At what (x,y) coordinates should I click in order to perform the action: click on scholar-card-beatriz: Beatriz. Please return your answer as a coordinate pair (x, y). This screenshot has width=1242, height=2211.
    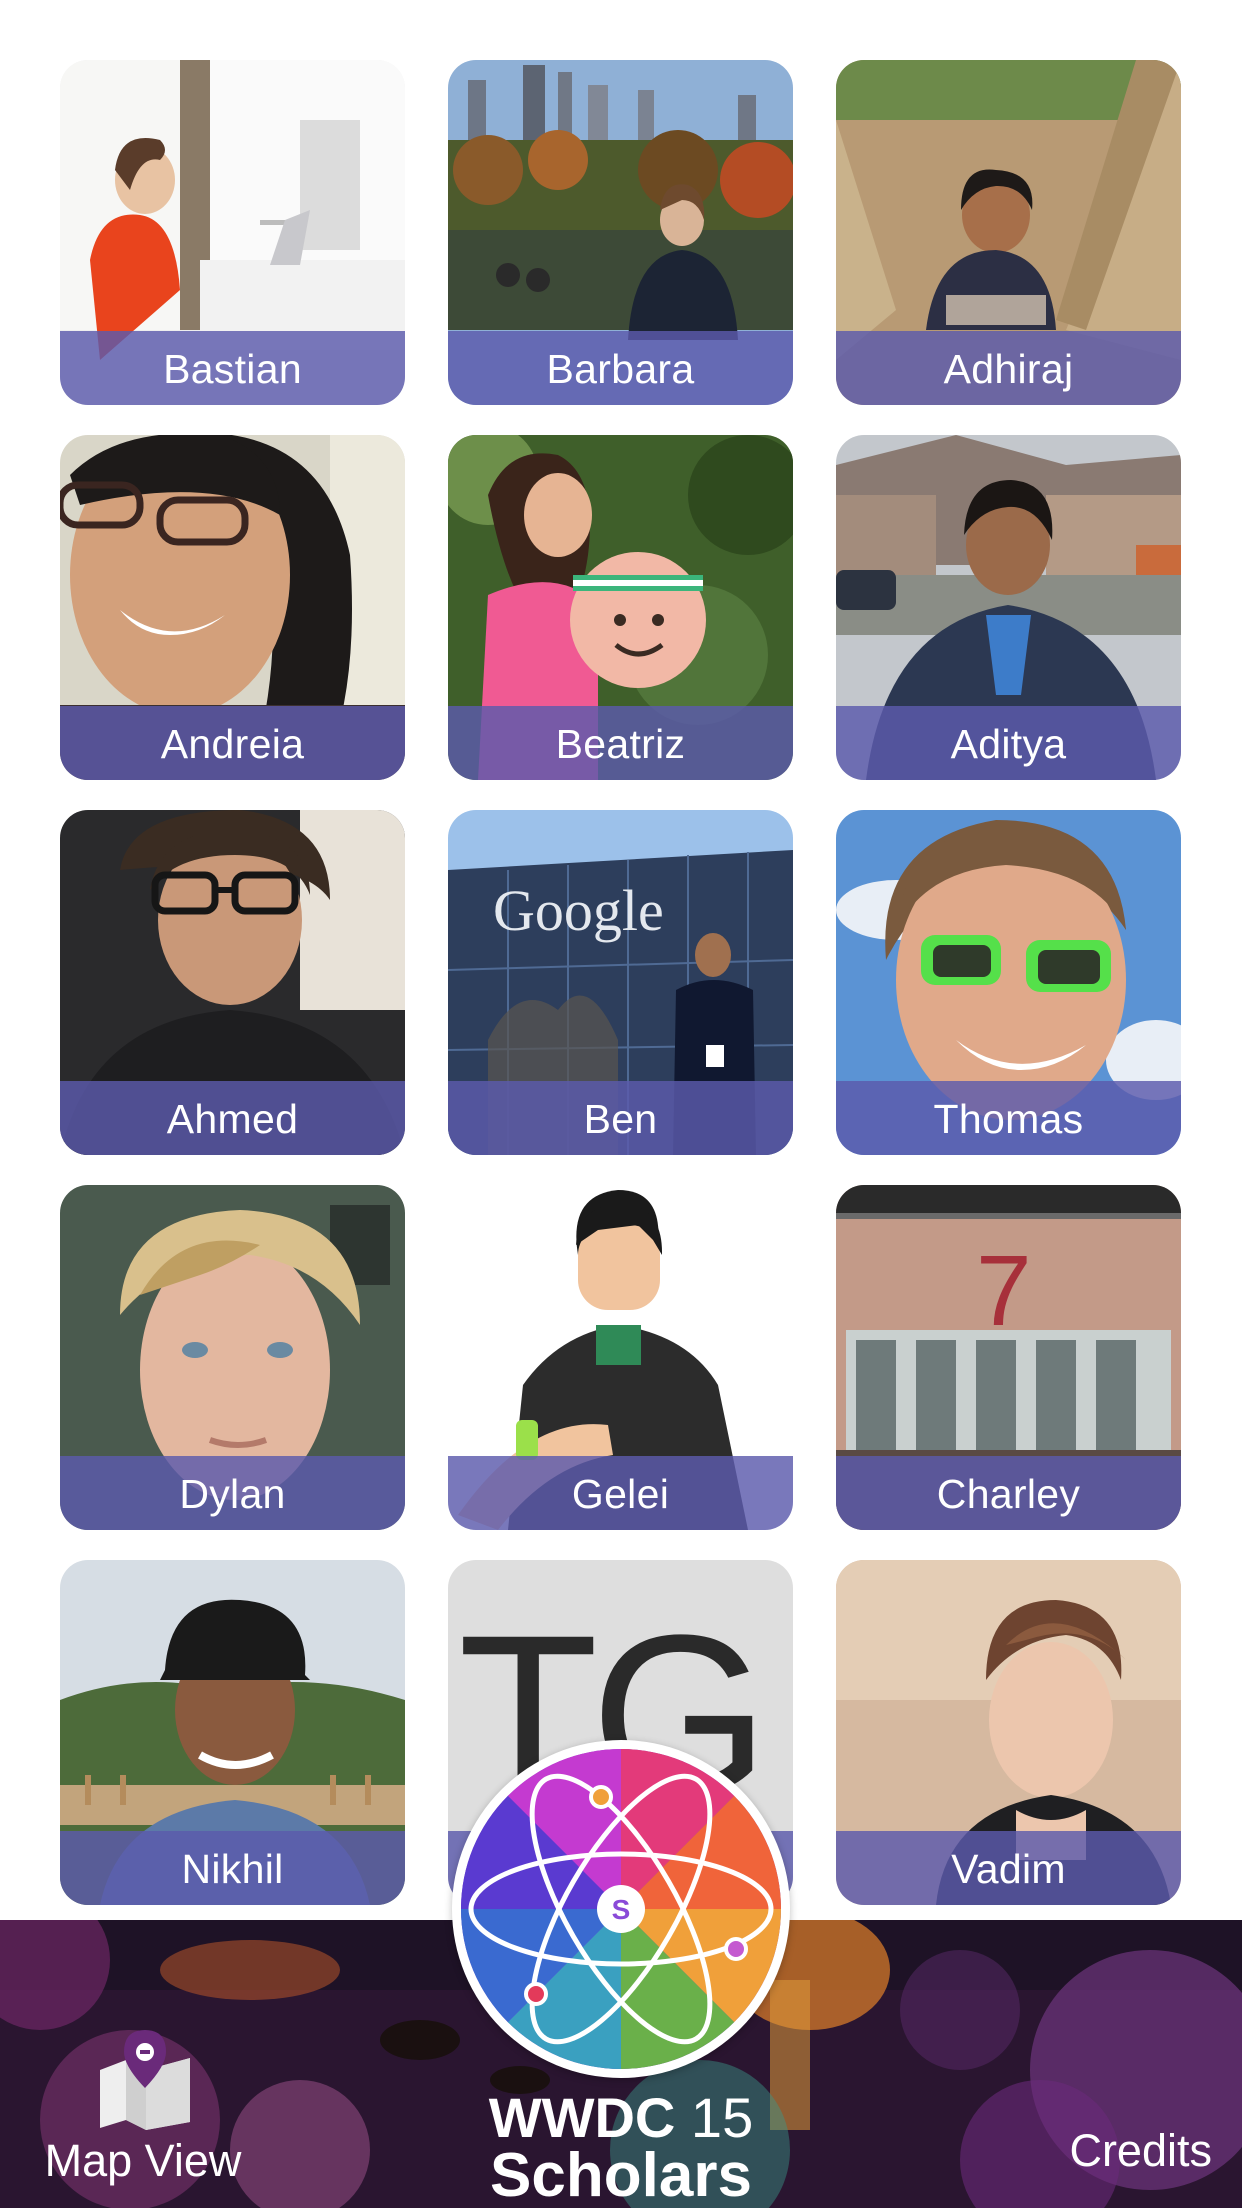
    Looking at the image, I should click on (620, 607).